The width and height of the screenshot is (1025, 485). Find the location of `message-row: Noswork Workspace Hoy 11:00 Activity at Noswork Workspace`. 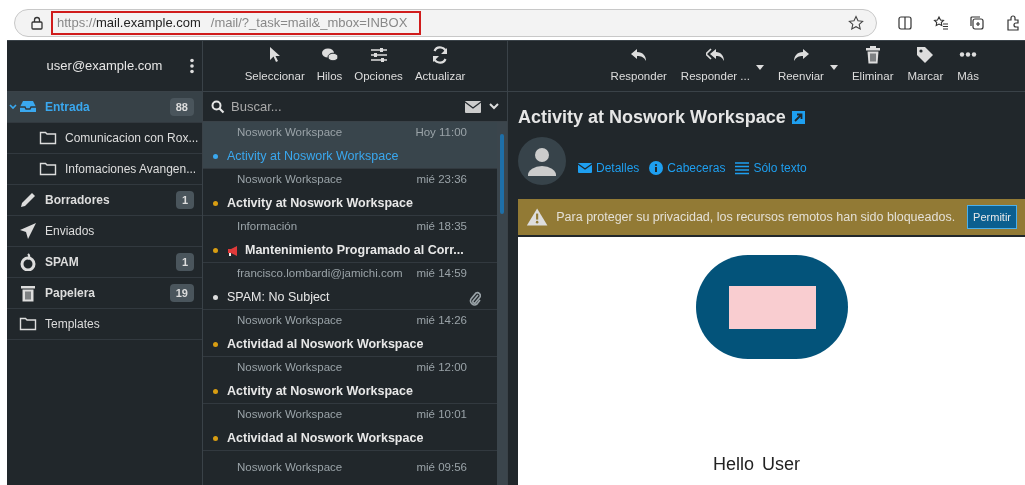

message-row: Noswork Workspace Hoy 11:00 Activity at Noswork Workspace is located at coordinates (350, 145).